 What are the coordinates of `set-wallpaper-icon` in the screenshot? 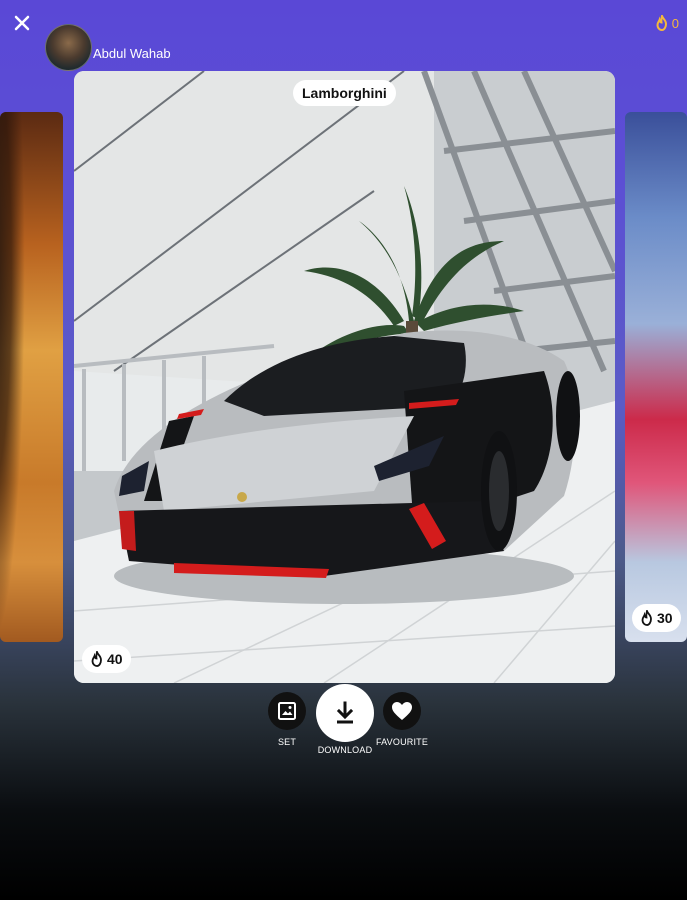 It's located at (287, 711).